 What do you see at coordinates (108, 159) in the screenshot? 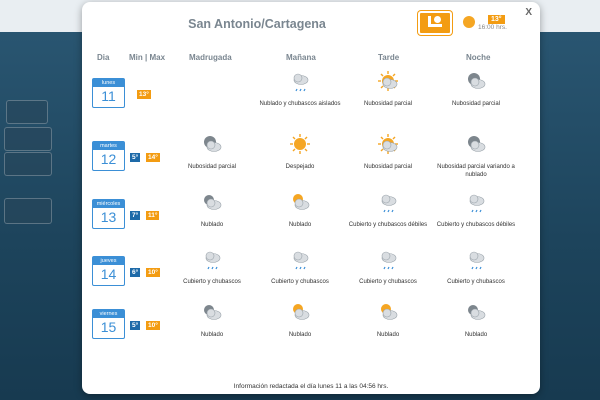
I see `day-number: 12` at bounding box center [108, 159].